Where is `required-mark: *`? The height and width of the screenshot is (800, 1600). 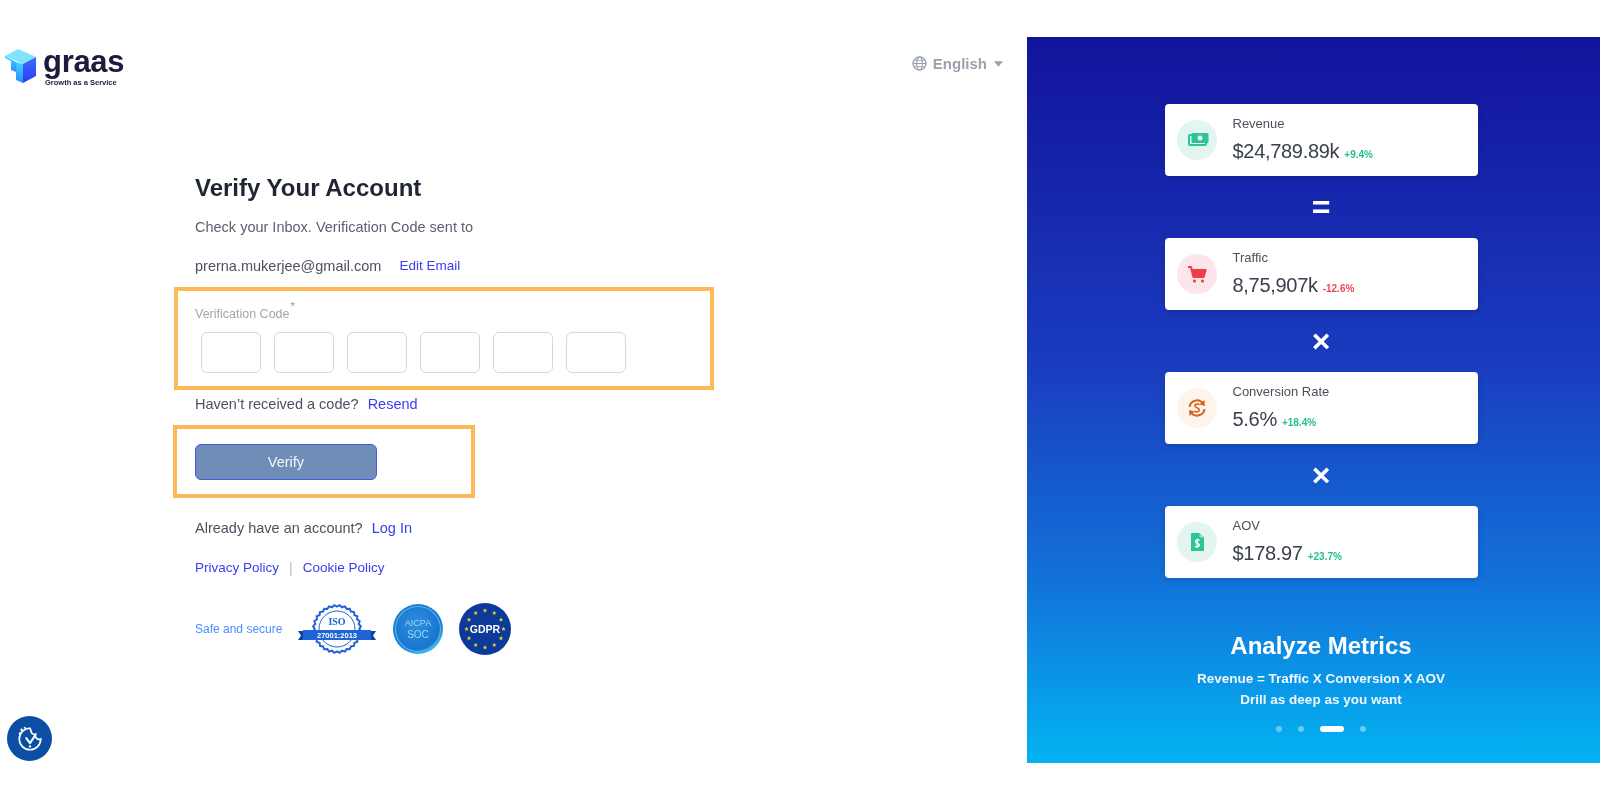
required-mark: * is located at coordinates (292, 306).